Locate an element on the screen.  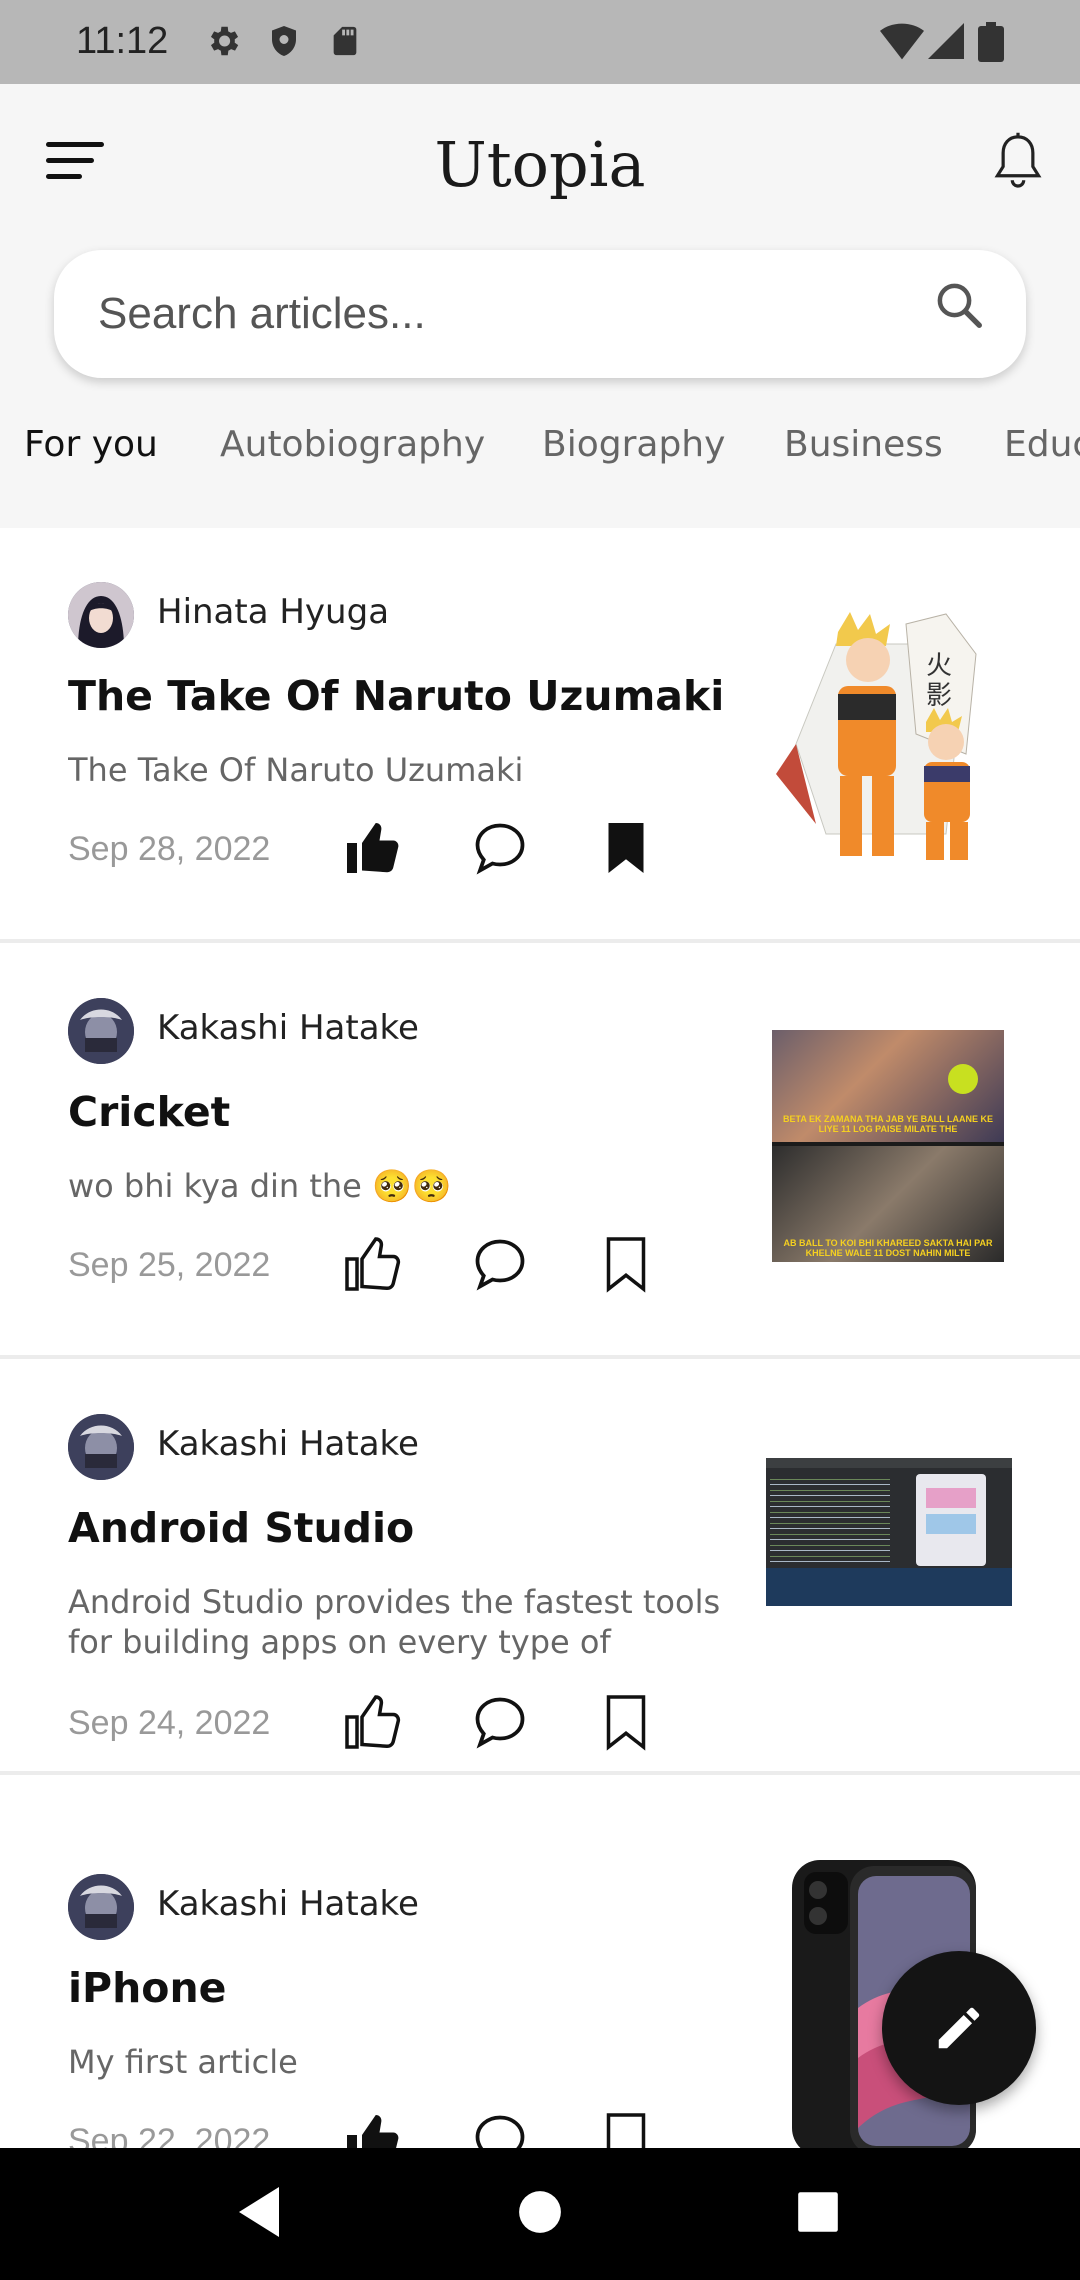
tab-autobiography: Autobiography is located at coordinates (352, 444).